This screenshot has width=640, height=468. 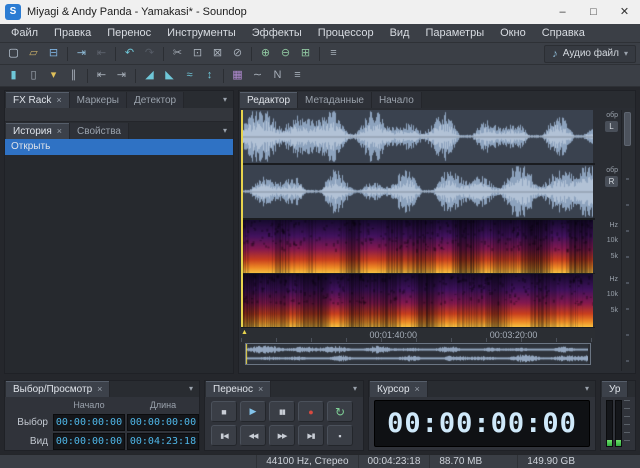 What do you see at coordinates (189, 76) in the screenshot?
I see `amplify-icon: ≈` at bounding box center [189, 76].